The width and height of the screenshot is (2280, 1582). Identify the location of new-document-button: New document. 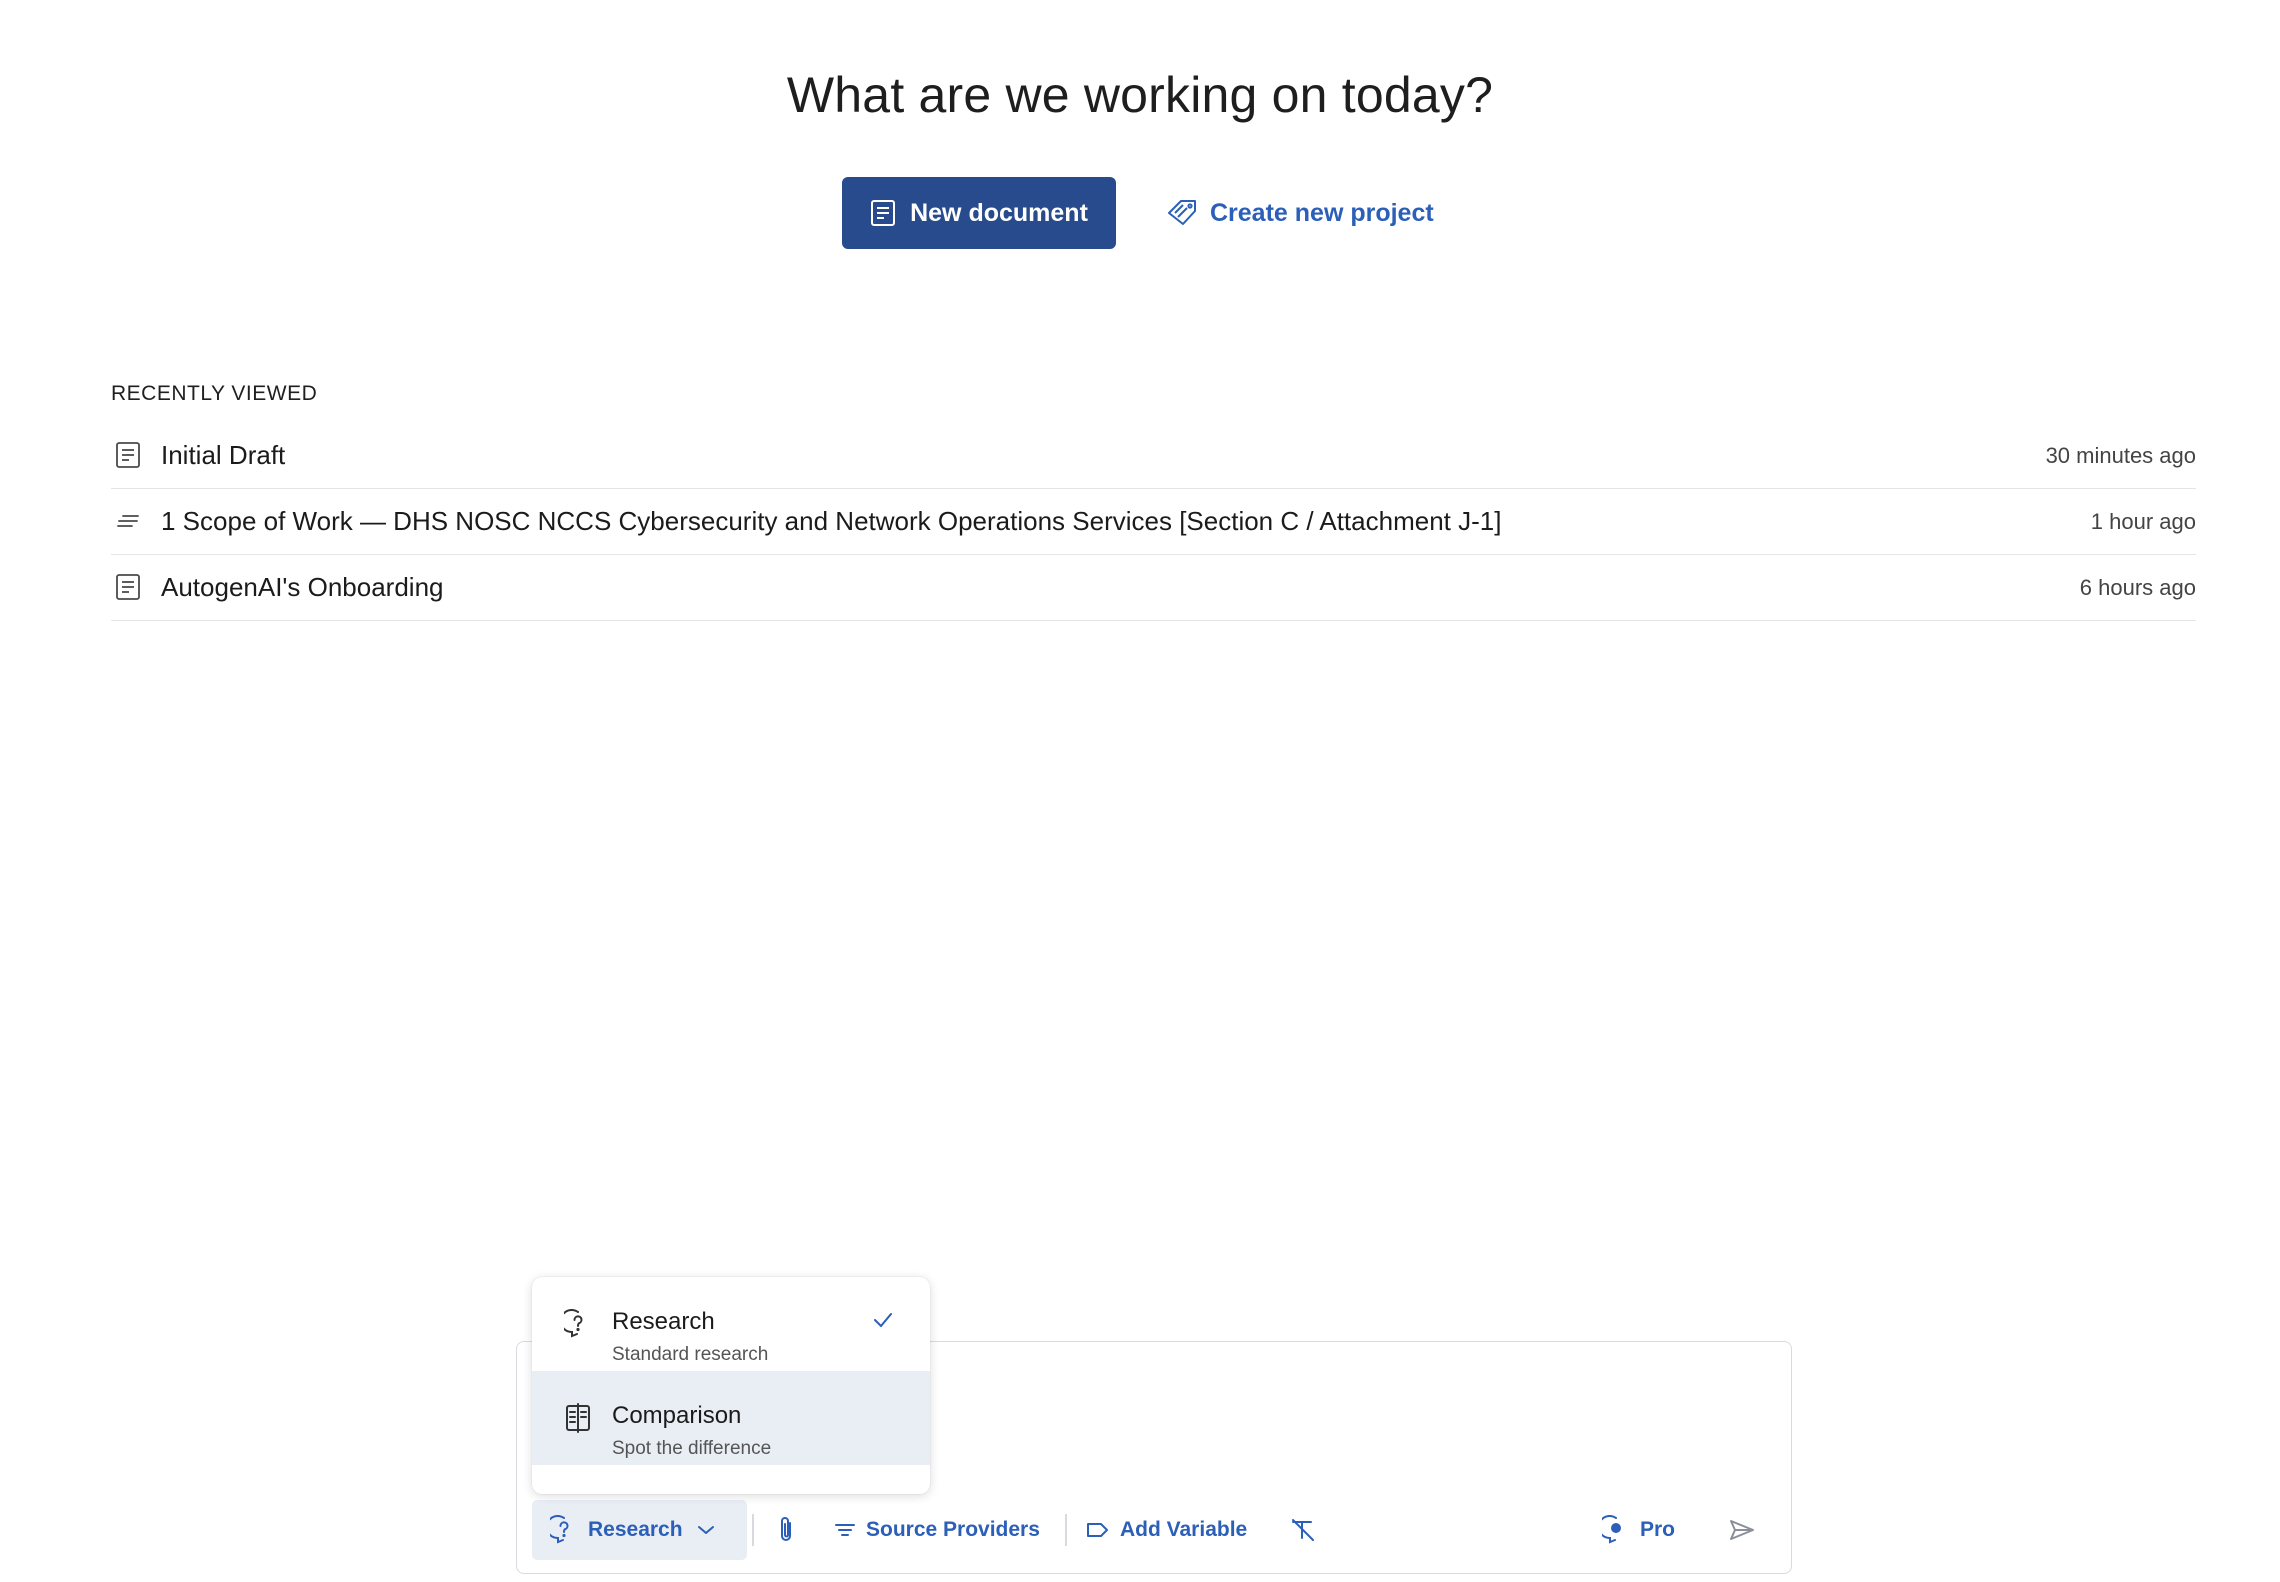
(979, 213).